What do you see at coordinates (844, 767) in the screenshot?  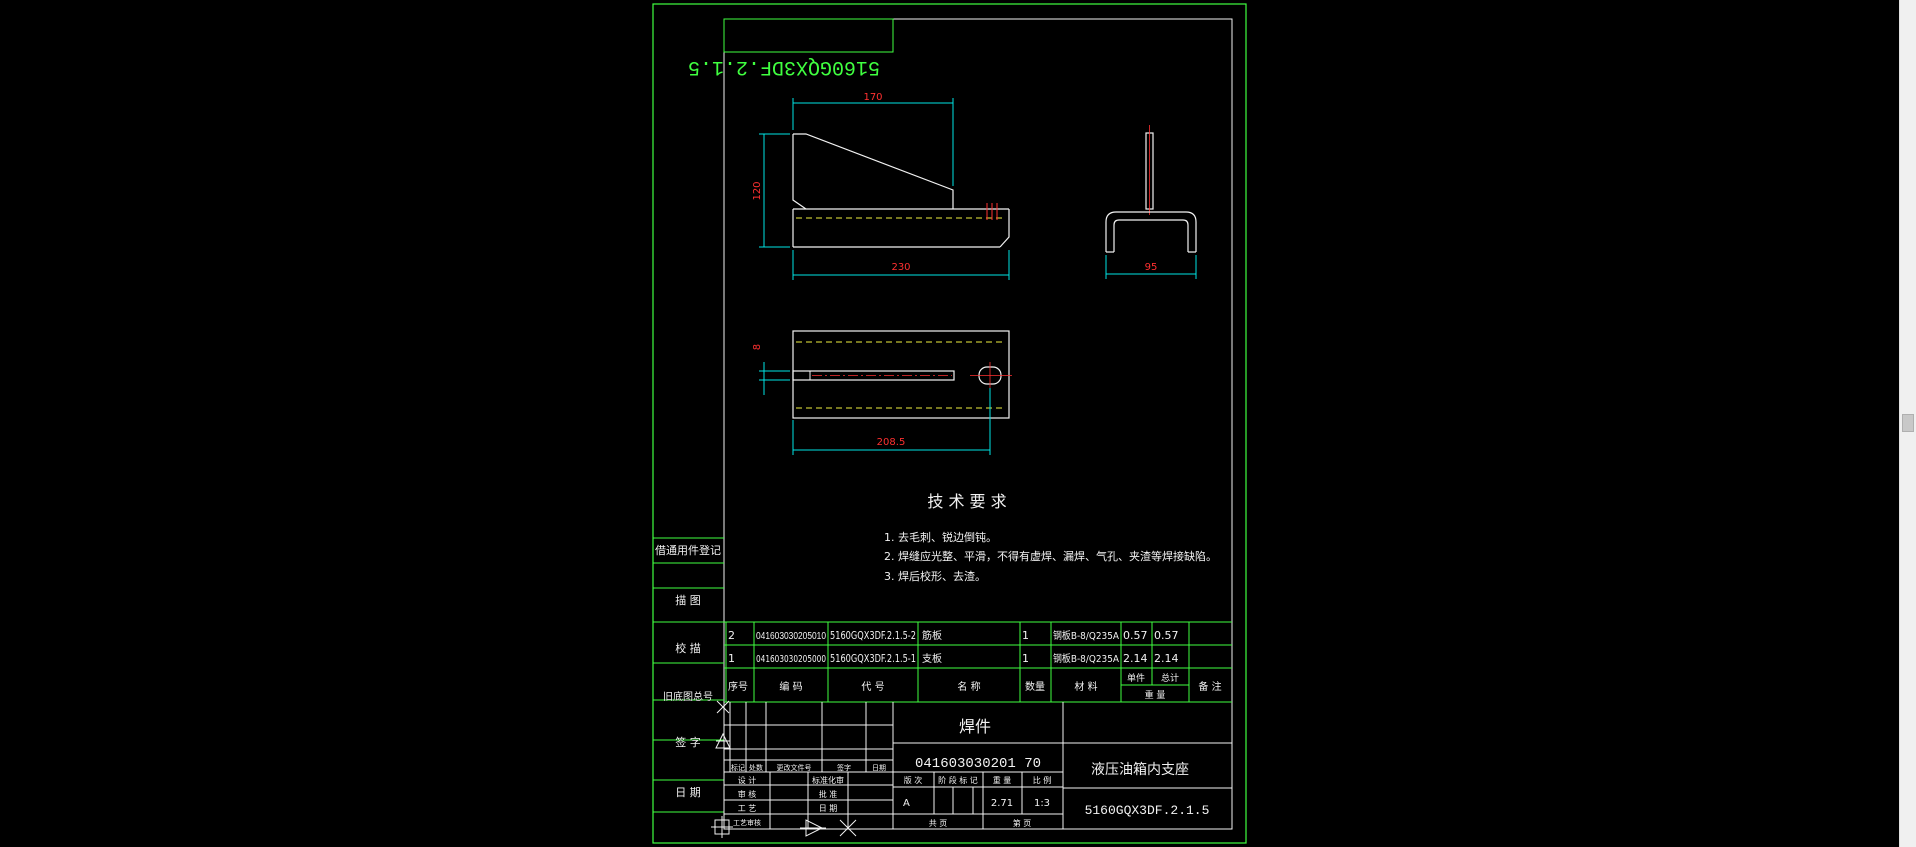 I see `svg-text: 签字` at bounding box center [844, 767].